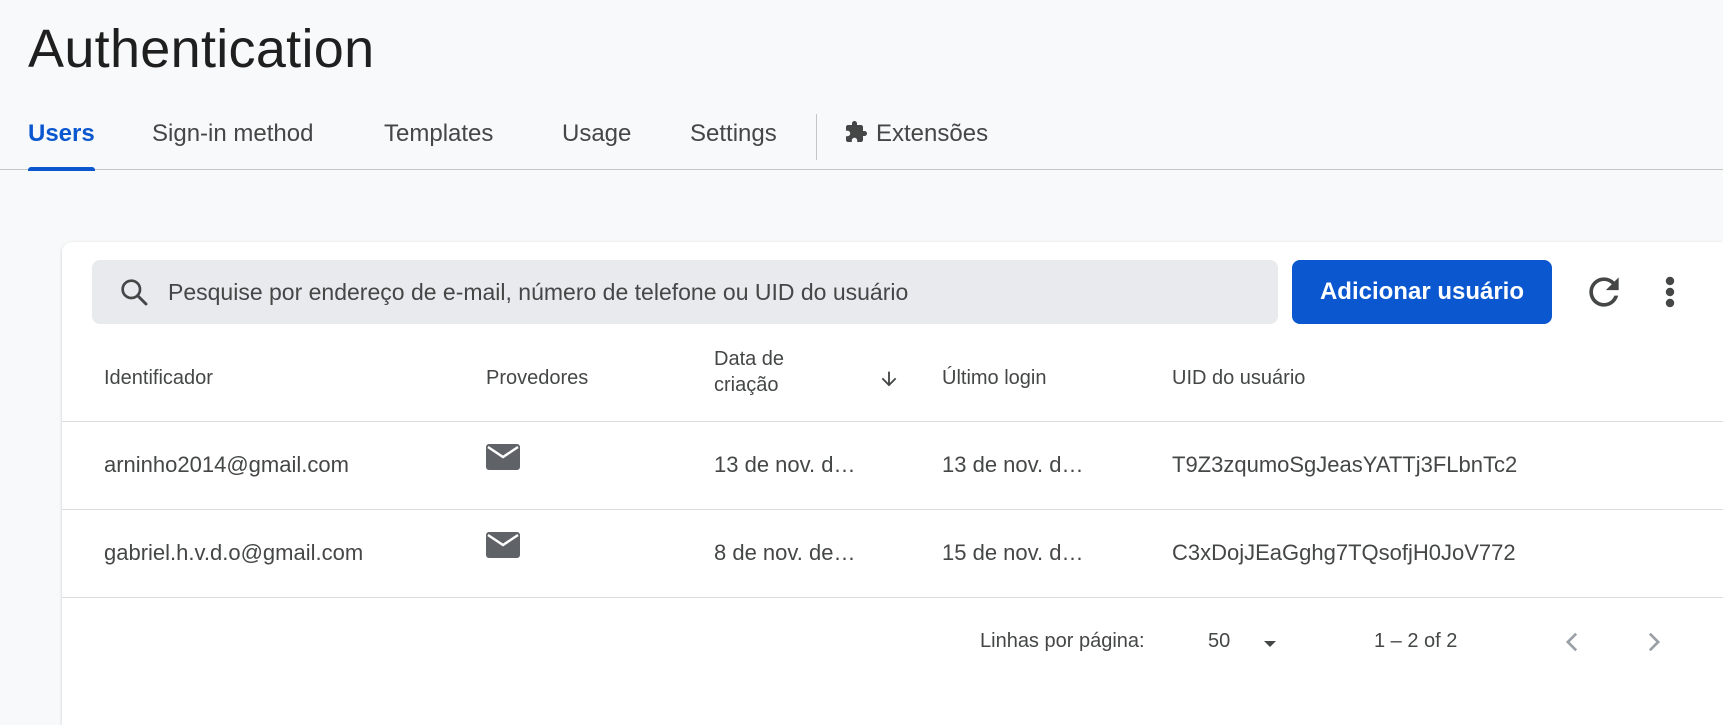 Image resolution: width=1723 pixels, height=725 pixels. What do you see at coordinates (1238, 378) in the screenshot?
I see `column-uid: UID do usuário` at bounding box center [1238, 378].